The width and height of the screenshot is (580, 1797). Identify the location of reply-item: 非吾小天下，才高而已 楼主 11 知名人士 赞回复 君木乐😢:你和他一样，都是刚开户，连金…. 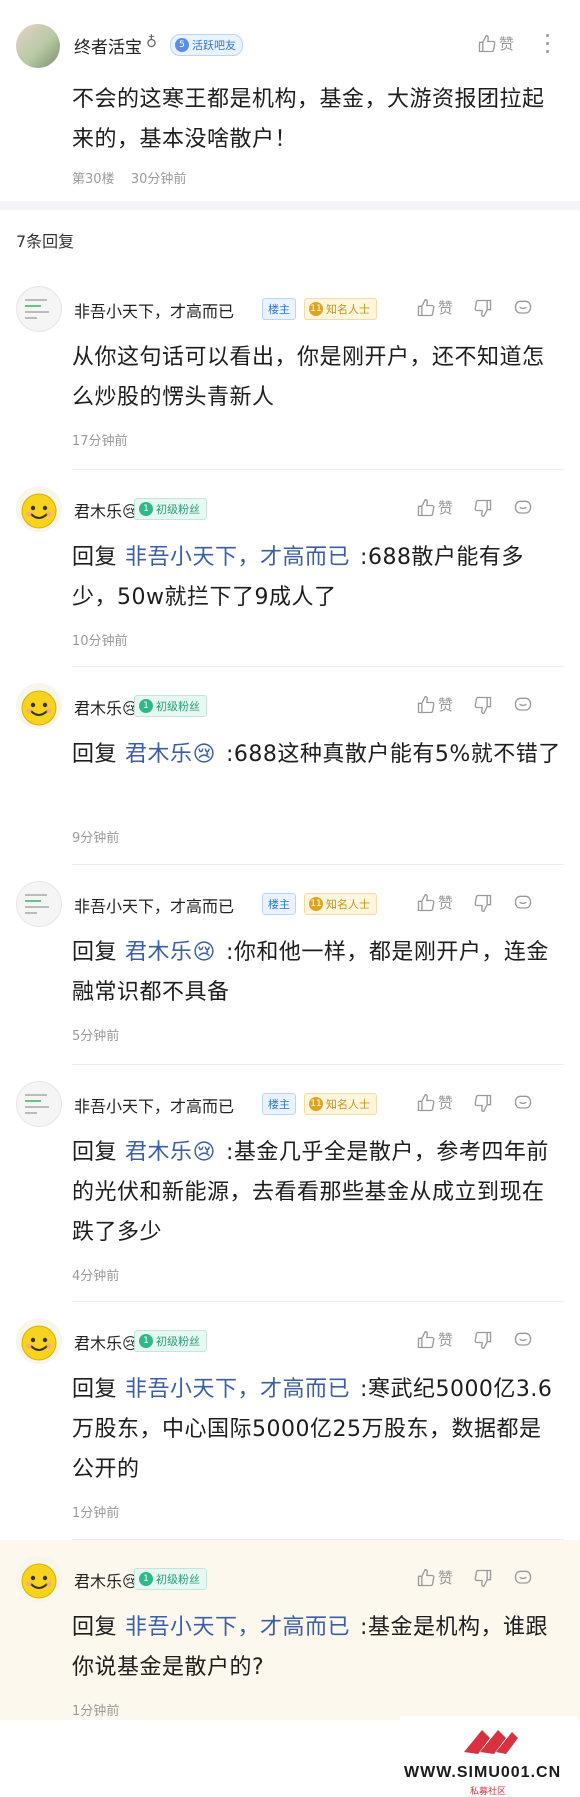
(290, 965).